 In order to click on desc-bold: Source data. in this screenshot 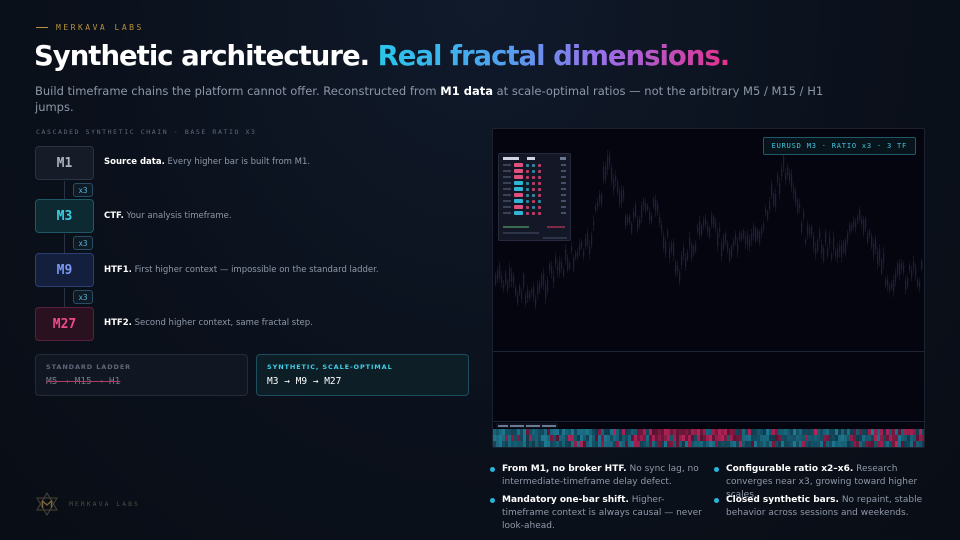, I will do `click(134, 162)`.